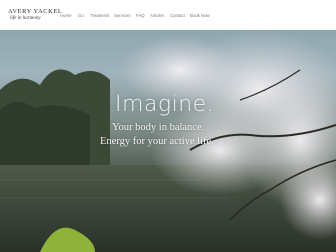 Image resolution: width=336 pixels, height=252 pixels. What do you see at coordinates (122, 15) in the screenshot?
I see `nav-item-services: Services` at bounding box center [122, 15].